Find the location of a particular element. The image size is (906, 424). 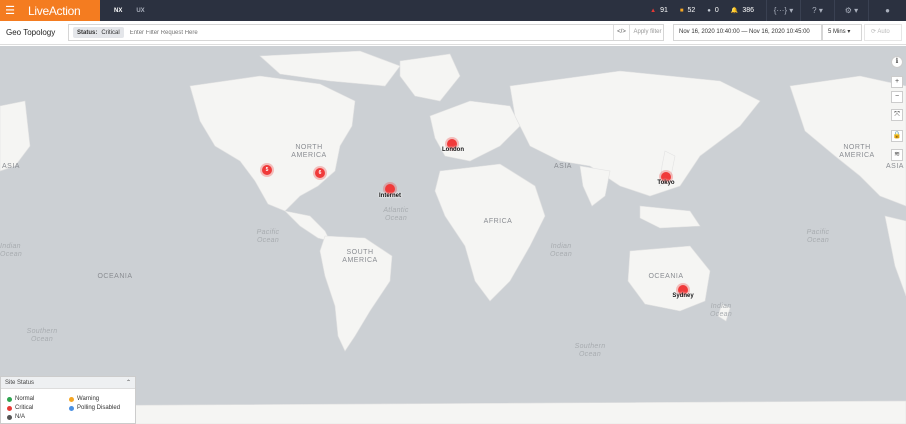

legend-item-normal: Normal is located at coordinates (20, 399).